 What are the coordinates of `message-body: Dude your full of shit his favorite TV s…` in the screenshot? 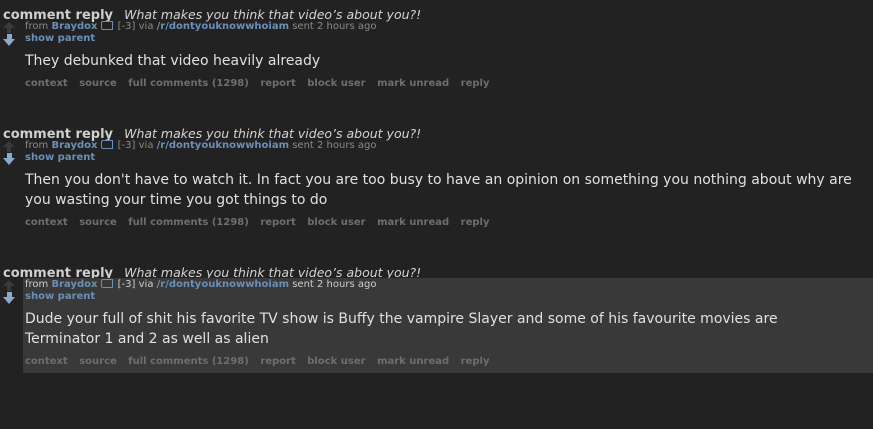 It's located at (401, 329).